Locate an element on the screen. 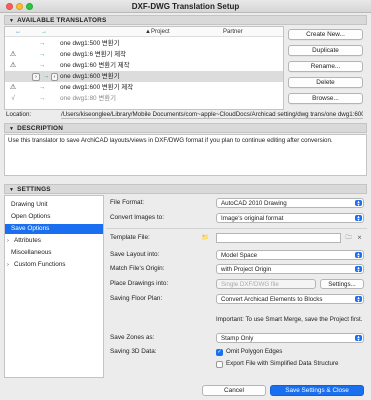 The width and height of the screenshot is (371, 400). partner-column-header: Partner is located at coordinates (233, 32).